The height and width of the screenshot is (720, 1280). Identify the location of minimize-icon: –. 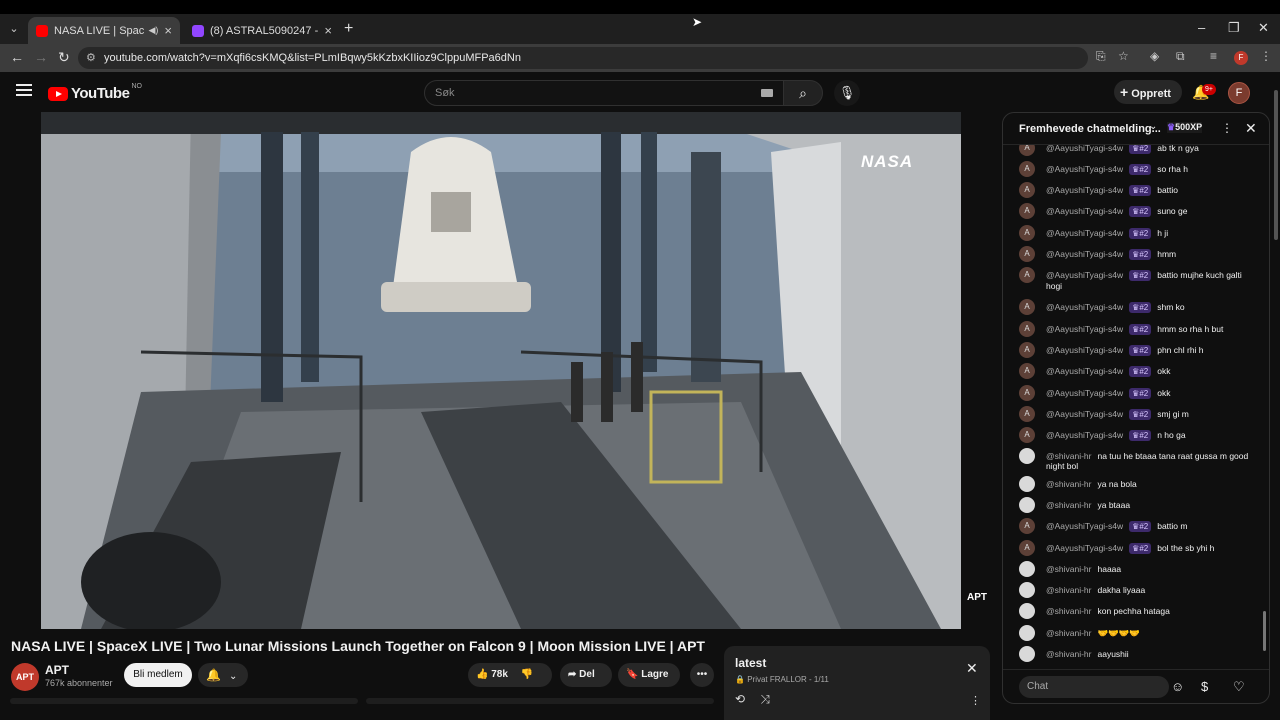
(1201, 27).